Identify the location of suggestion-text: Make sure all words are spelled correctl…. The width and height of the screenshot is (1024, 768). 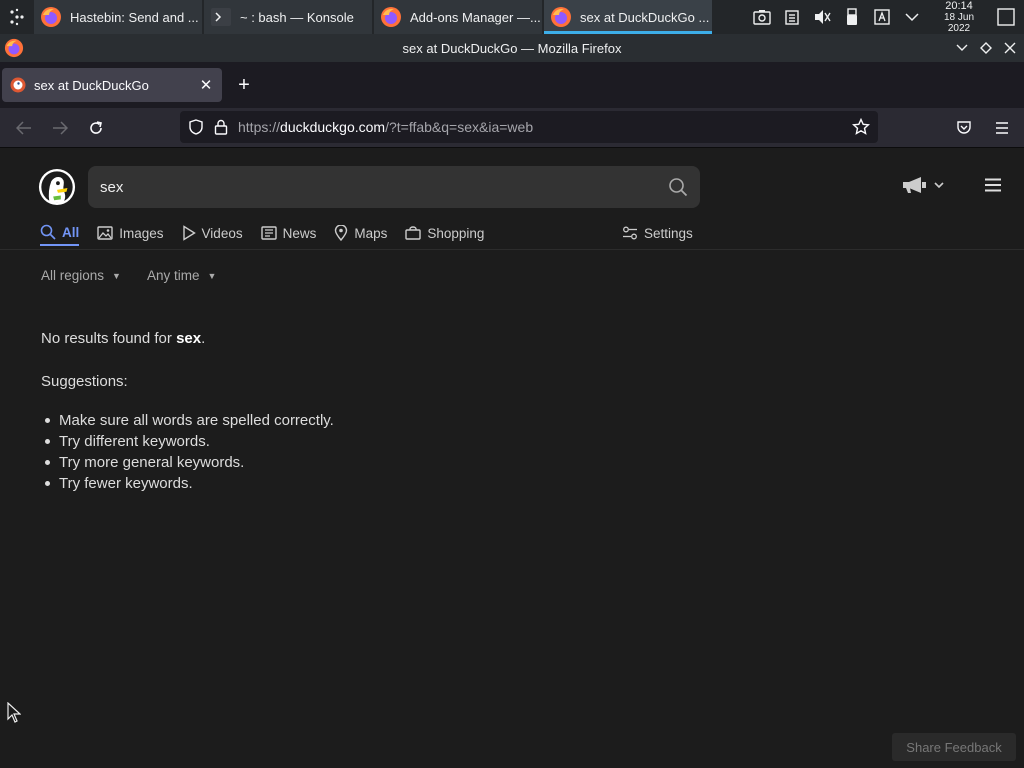
(196, 420).